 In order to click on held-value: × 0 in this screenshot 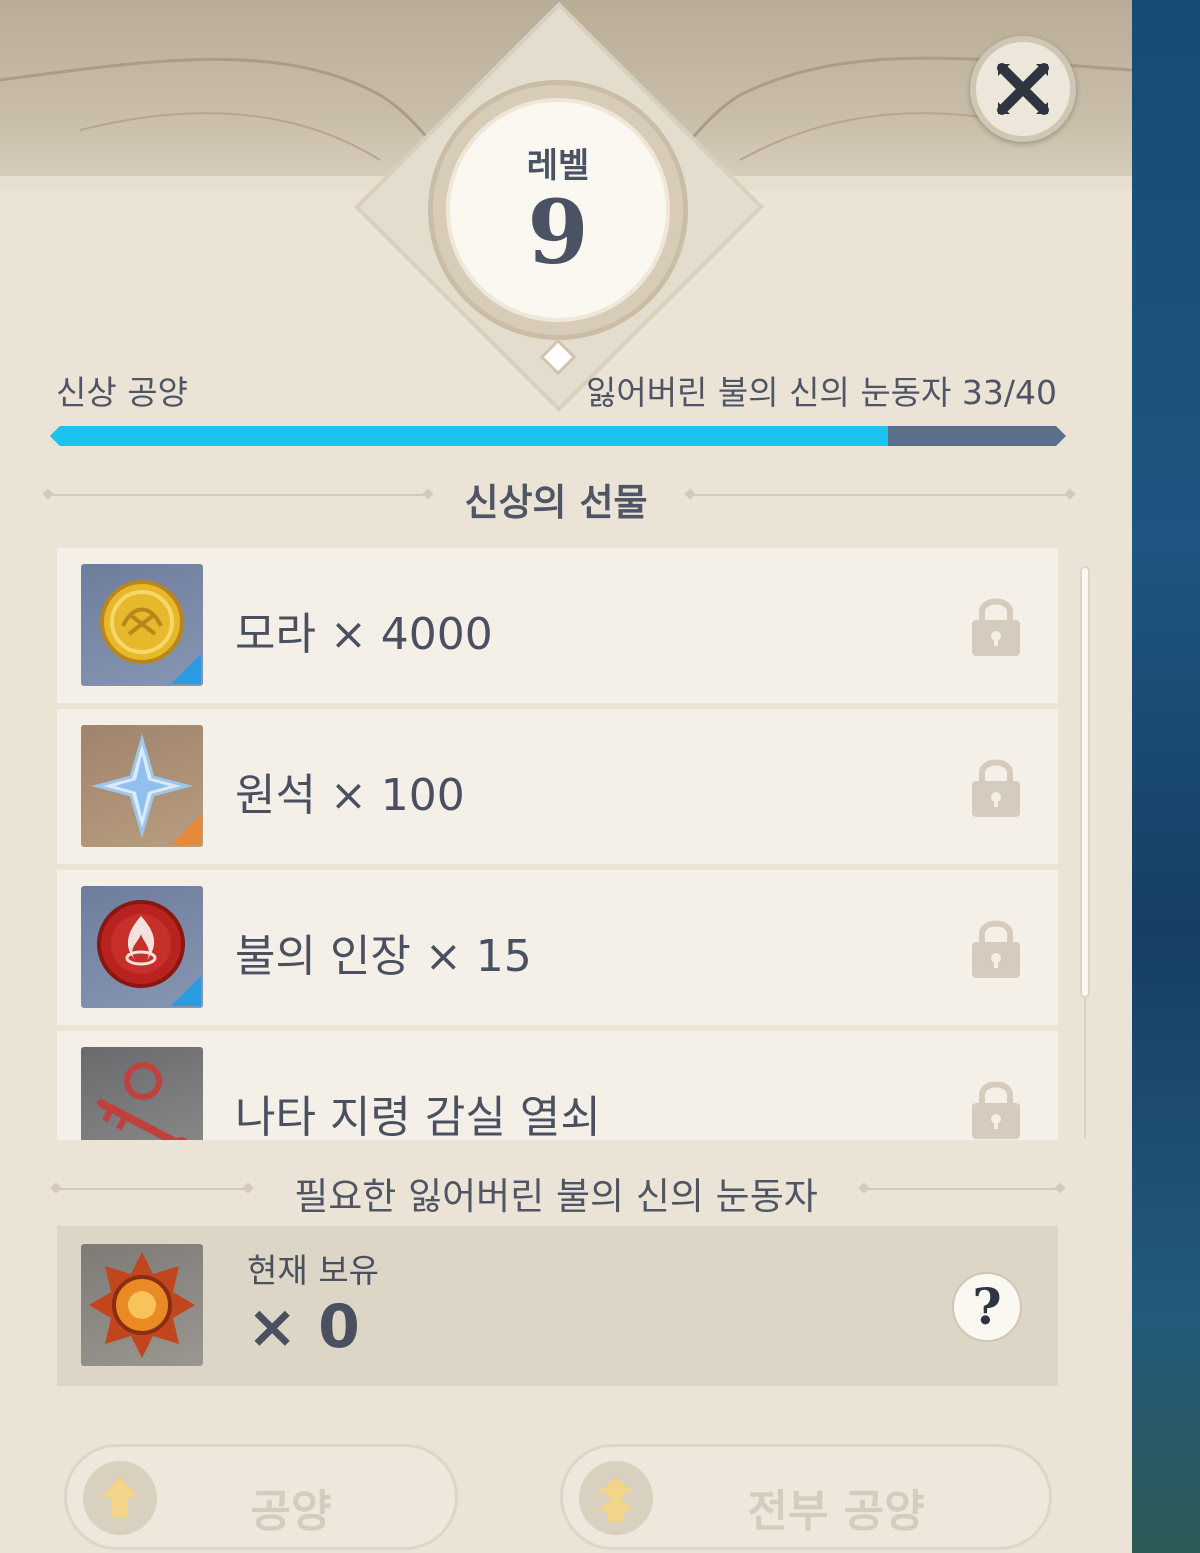, I will do `click(303, 1327)`.